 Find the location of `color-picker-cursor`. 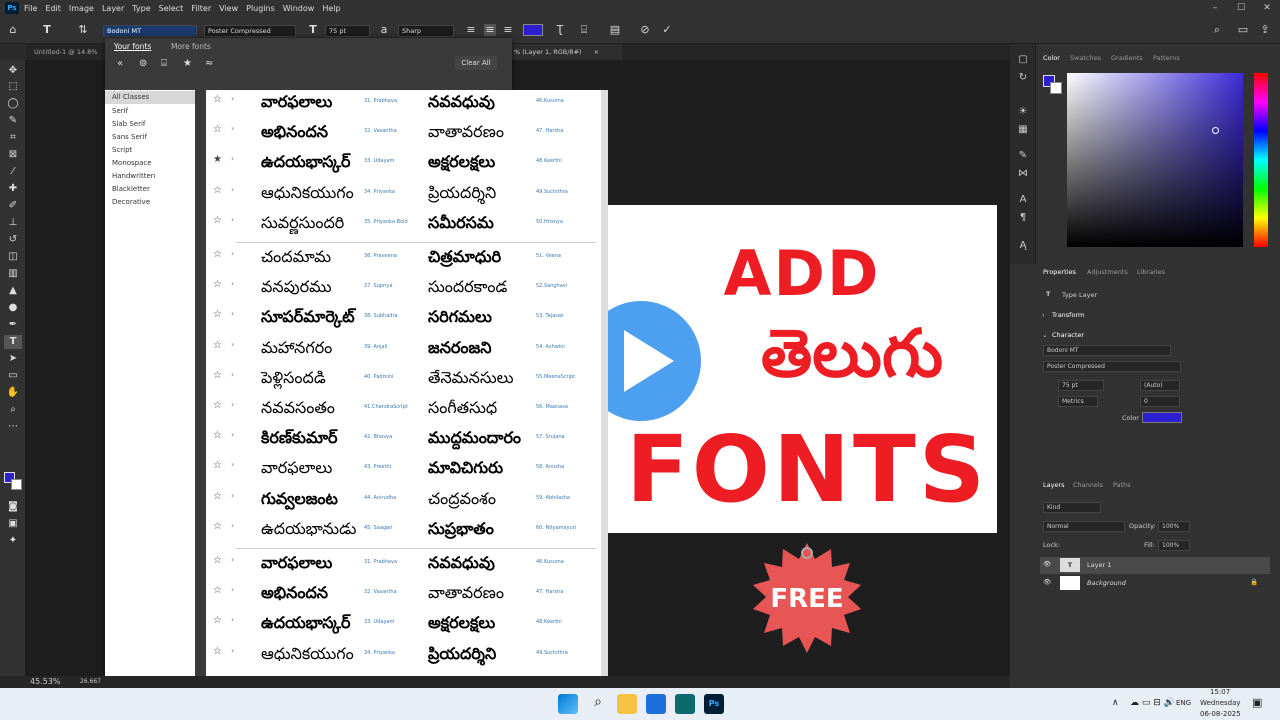

color-picker-cursor is located at coordinates (1215, 130).